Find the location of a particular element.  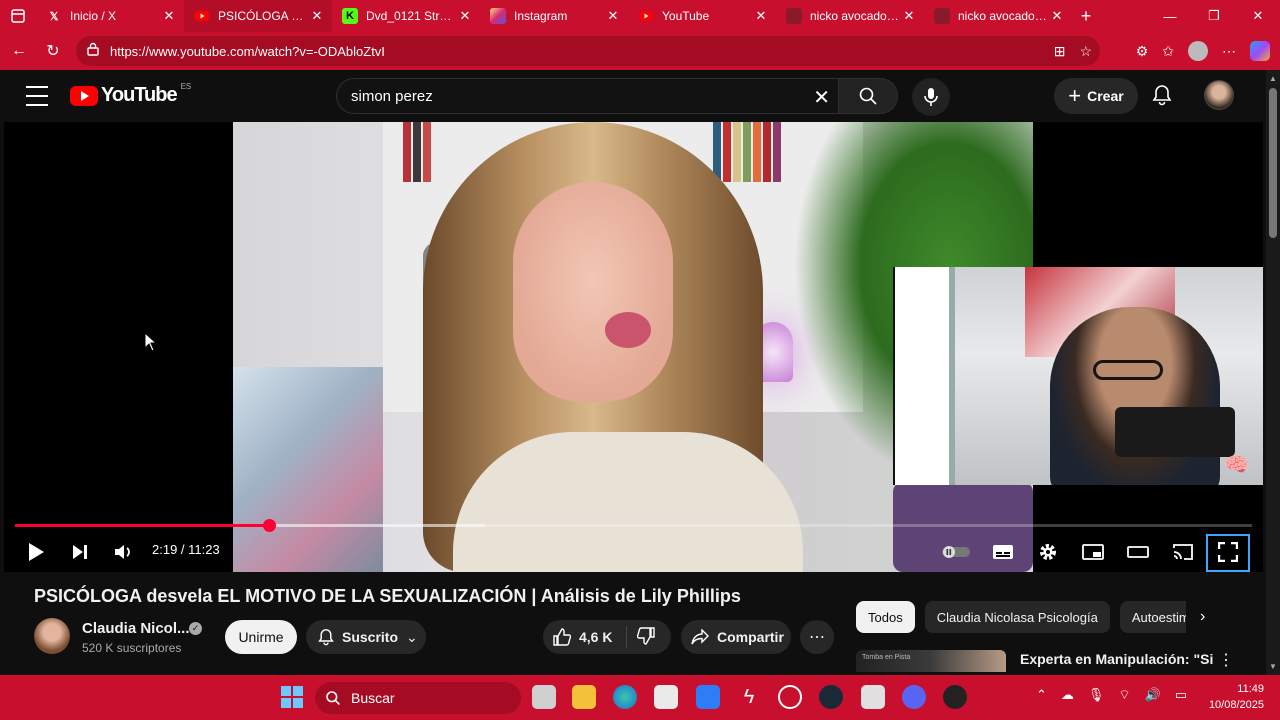

autoplay-toggle is located at coordinates (956, 552).